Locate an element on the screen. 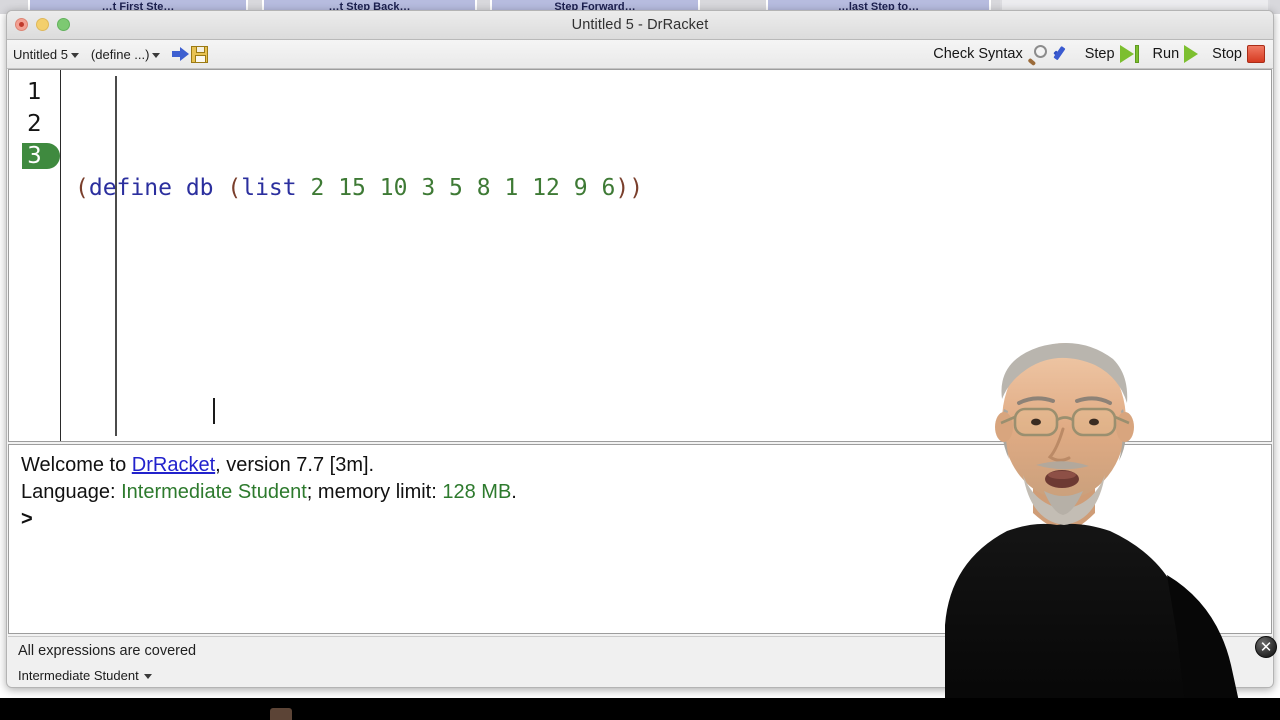 This screenshot has height=720, width=1280. code-token: 6 is located at coordinates (608, 188).